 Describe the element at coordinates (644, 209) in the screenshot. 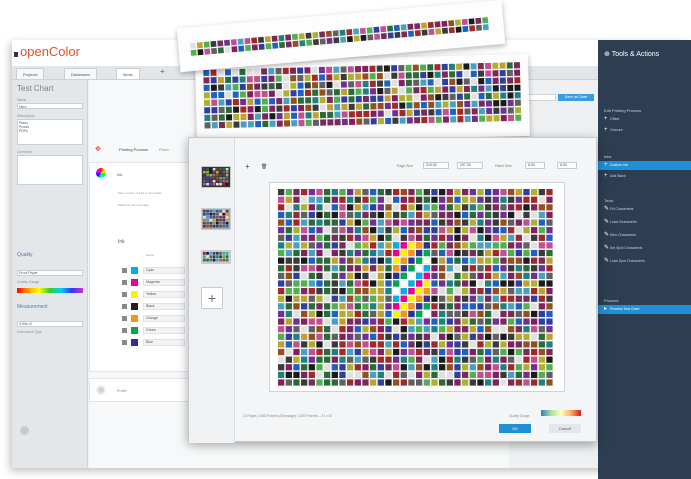

I see `tools-action-item: ✎ Fill Characteris` at that location.